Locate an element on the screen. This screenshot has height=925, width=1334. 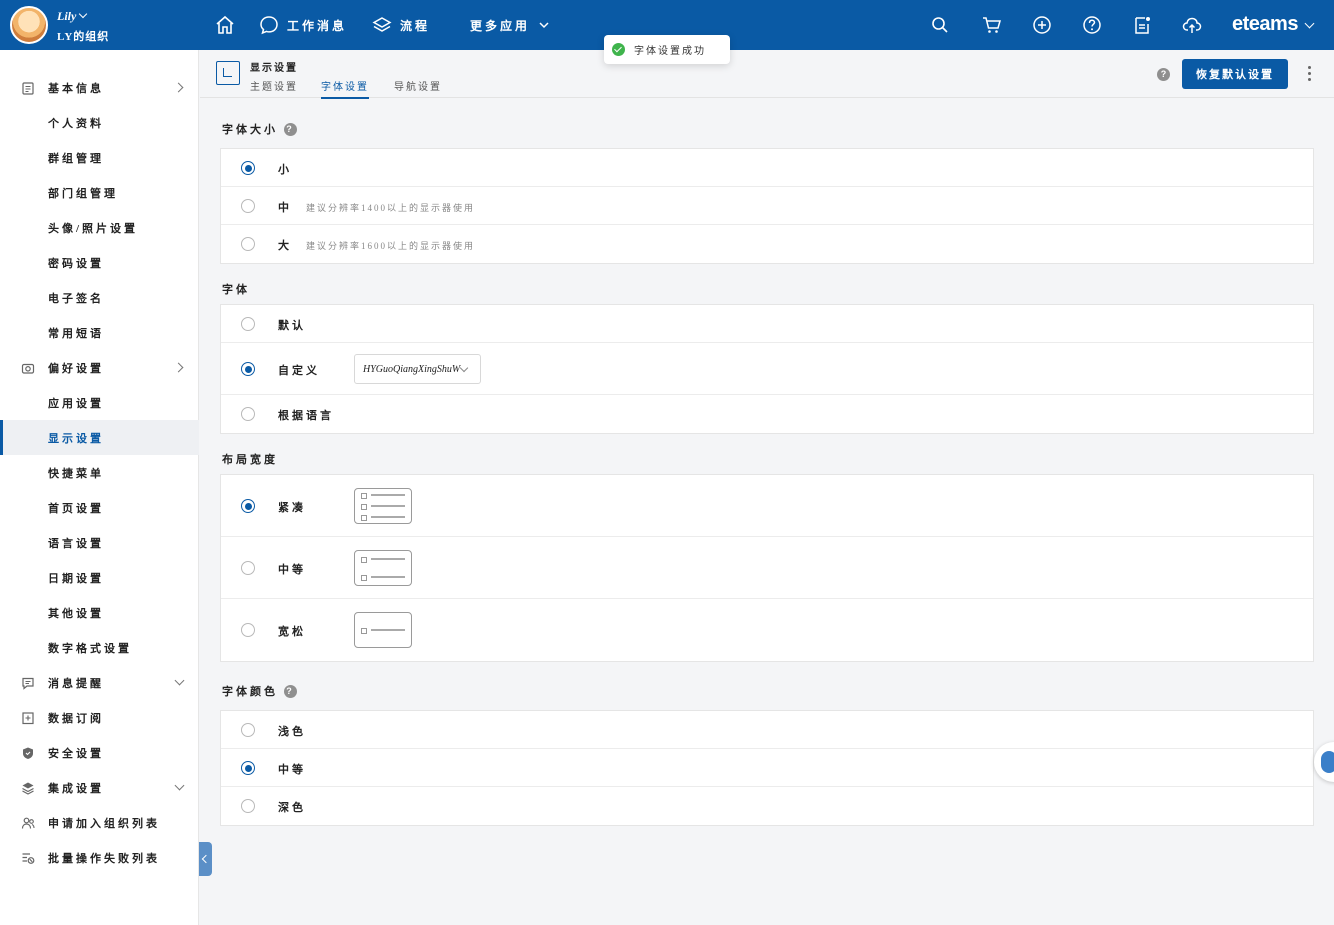
option-row: 浅色 is located at coordinates (767, 730).